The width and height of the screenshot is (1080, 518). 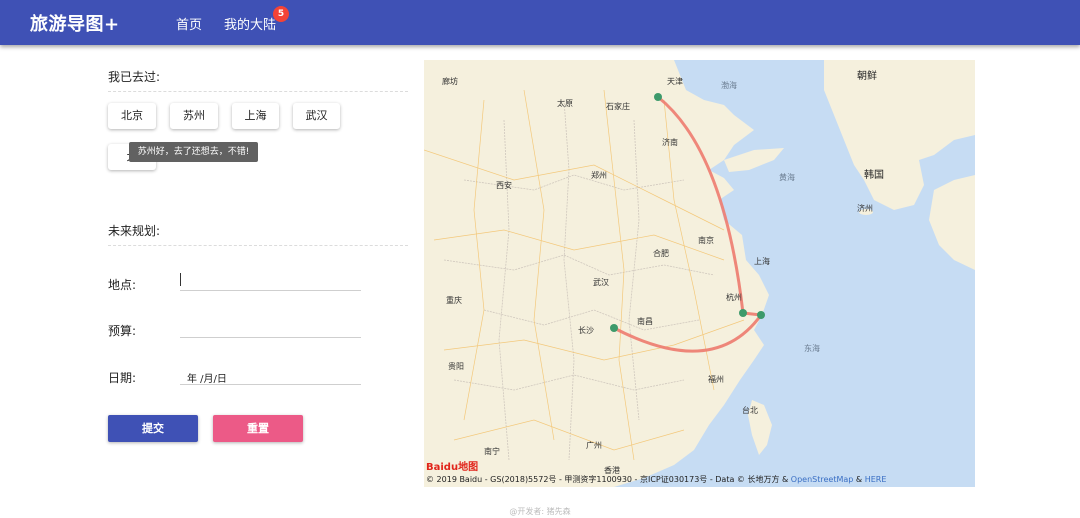 I want to click on app-brand: 旅游导图+, so click(x=75, y=23).